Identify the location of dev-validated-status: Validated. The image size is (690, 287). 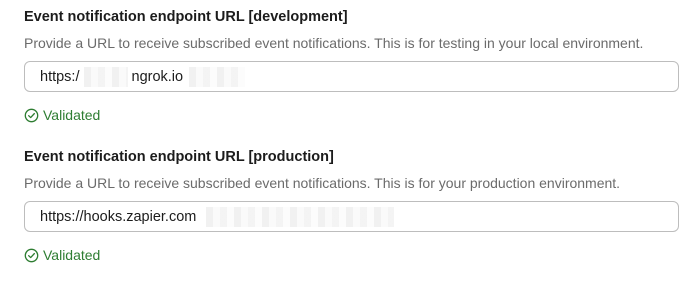
(344, 115).